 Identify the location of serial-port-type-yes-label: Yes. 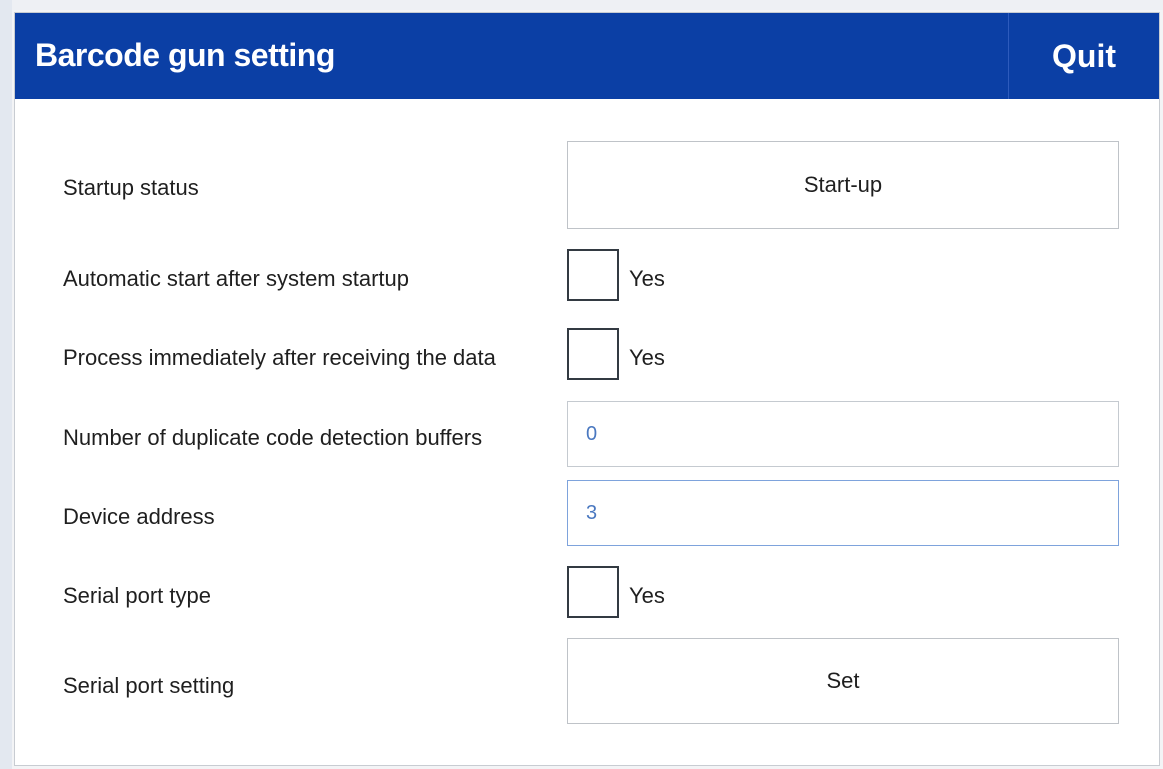
(647, 595).